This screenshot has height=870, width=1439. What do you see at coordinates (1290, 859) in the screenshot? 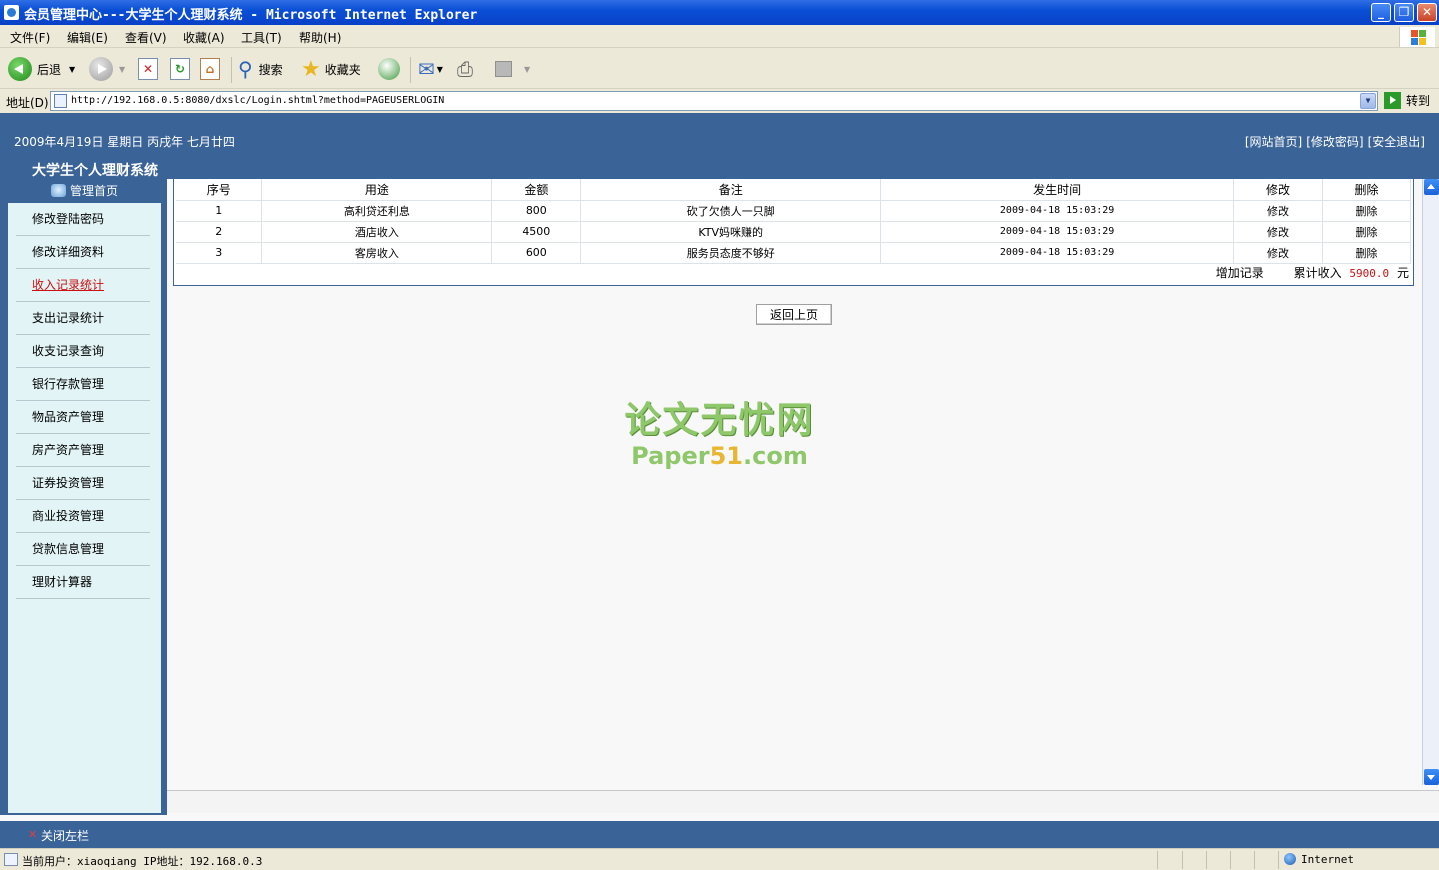
I see `globe-icon` at bounding box center [1290, 859].